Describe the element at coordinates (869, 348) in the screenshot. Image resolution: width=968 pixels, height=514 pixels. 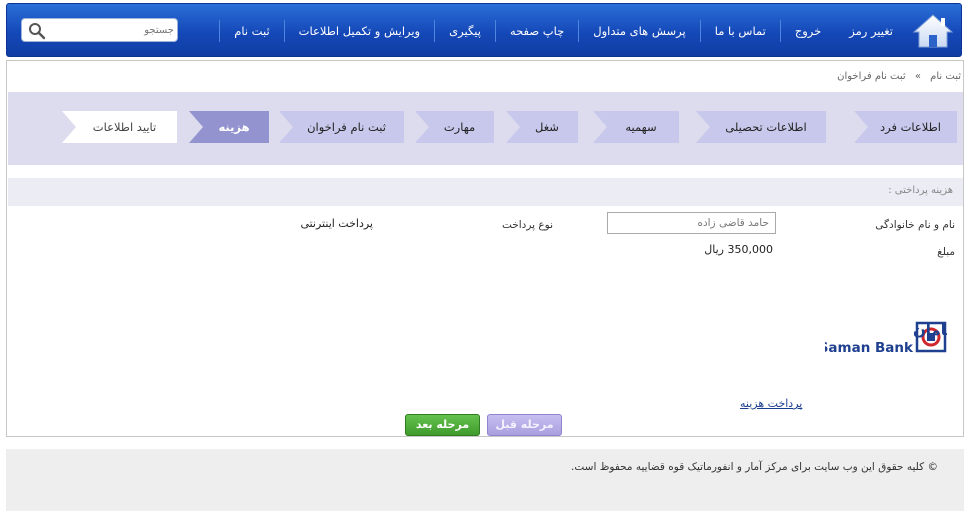
I see `bank-name-en: Saman Bank` at that location.